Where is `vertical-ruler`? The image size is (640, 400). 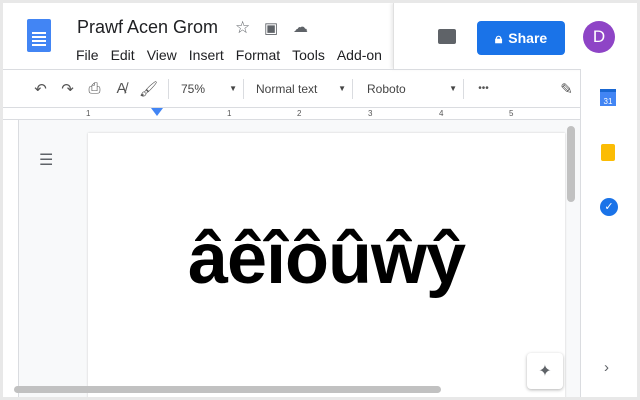
vertical-ruler is located at coordinates (11, 258).